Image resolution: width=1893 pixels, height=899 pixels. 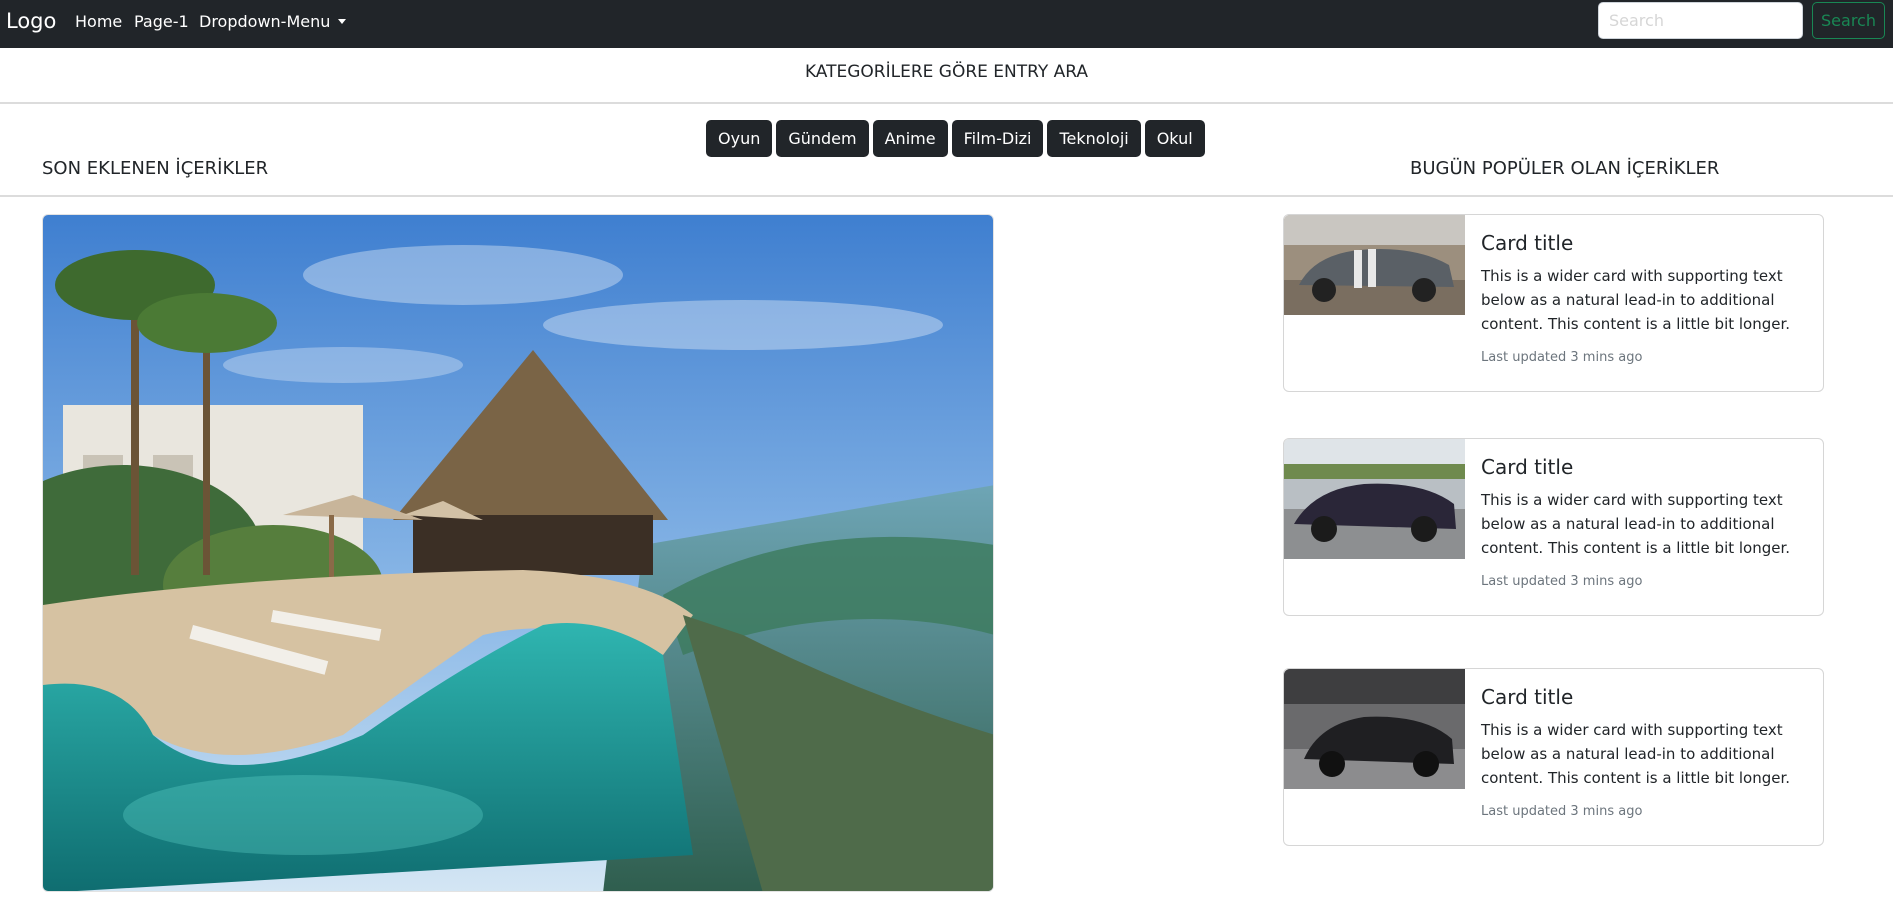 I want to click on search-input, so click(x=1700, y=20).